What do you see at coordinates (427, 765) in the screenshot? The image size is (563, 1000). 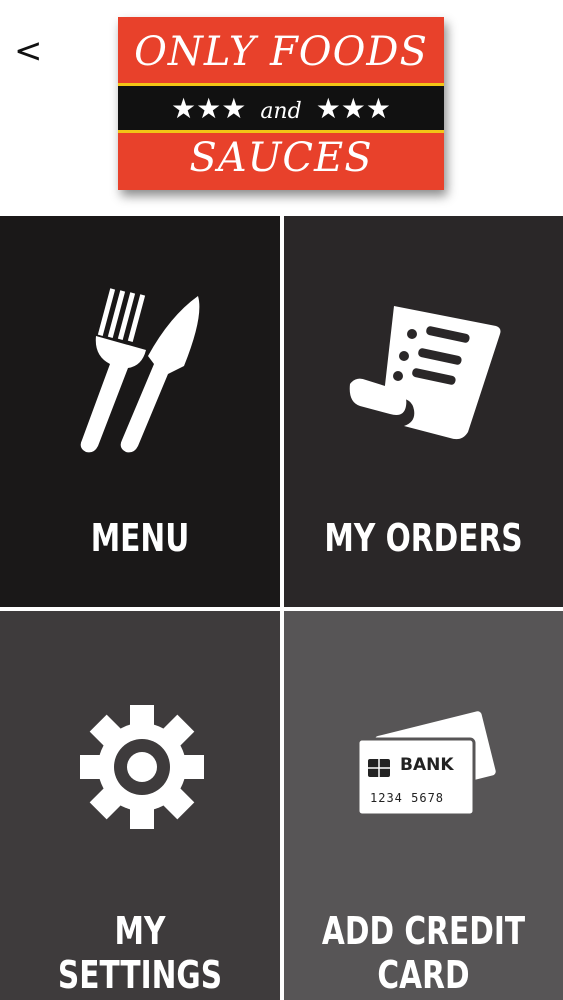 I see `card-bank-text: BANK` at bounding box center [427, 765].